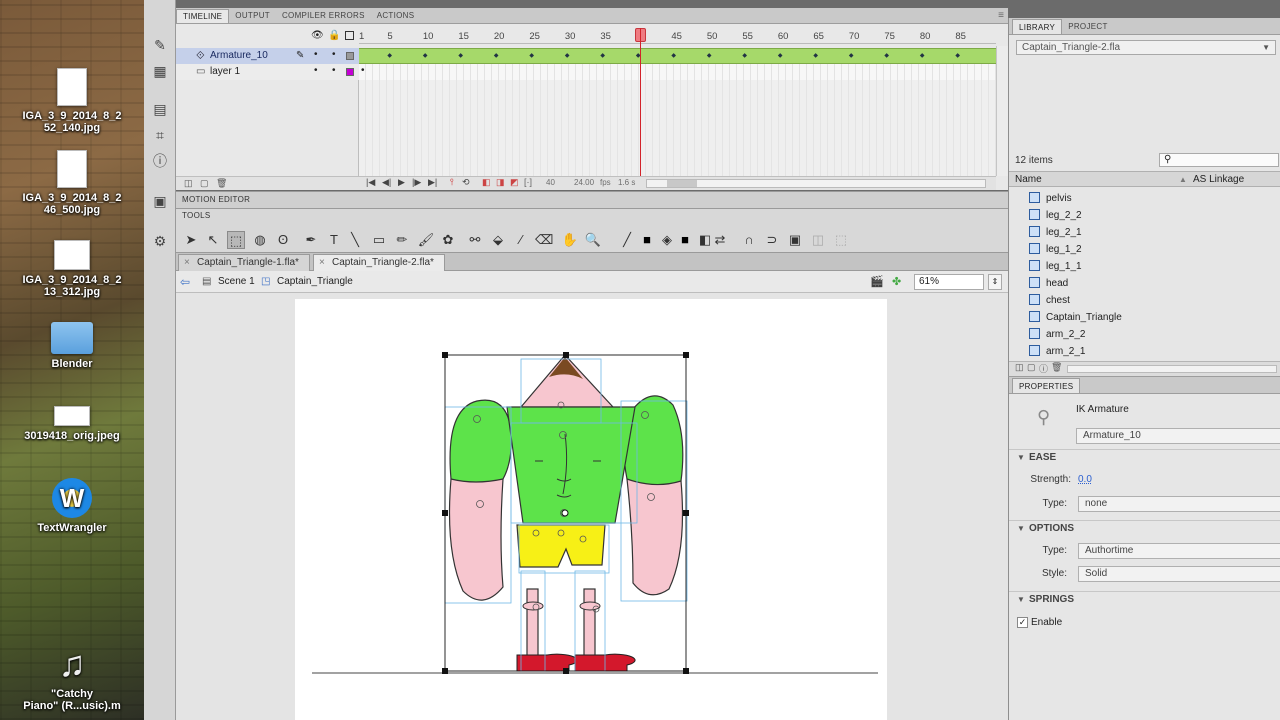 This screenshot has height=720, width=1280. Describe the element at coordinates (322, 263) in the screenshot. I see `close-tab-icon: ×` at that location.